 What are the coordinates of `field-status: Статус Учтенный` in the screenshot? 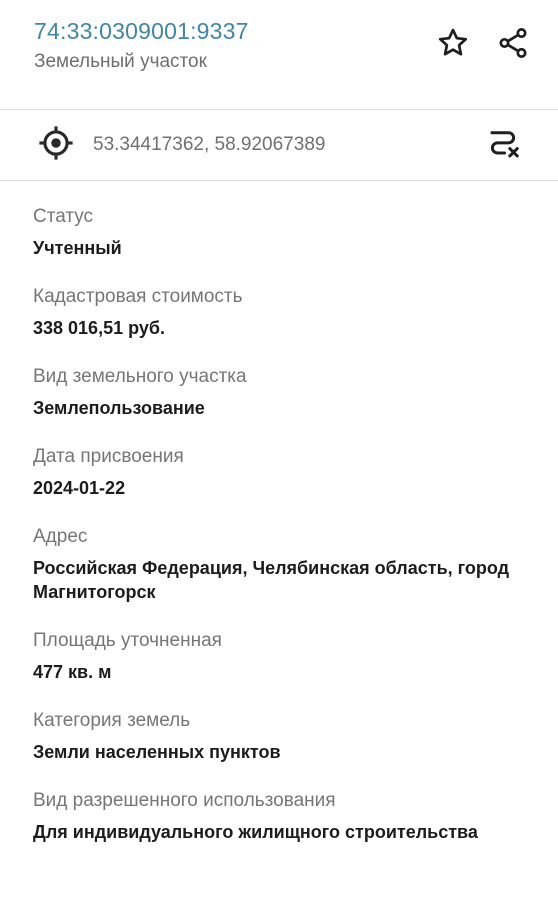 It's located at (293, 231).